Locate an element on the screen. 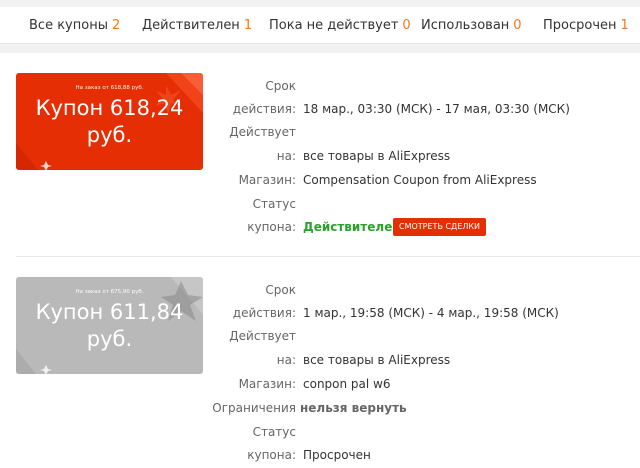 The image size is (640, 468). tab-used: Использован 0 is located at coordinates (471, 25).